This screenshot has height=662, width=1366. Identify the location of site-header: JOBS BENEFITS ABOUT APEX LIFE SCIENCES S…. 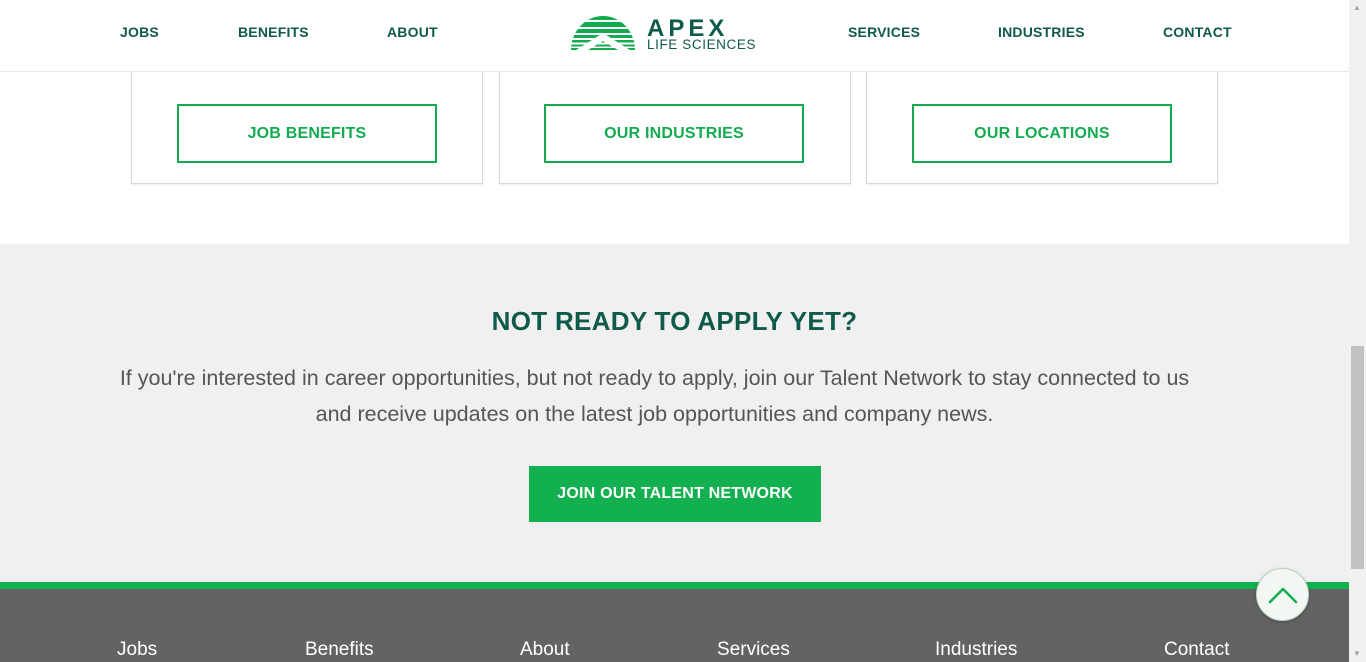
(674, 36).